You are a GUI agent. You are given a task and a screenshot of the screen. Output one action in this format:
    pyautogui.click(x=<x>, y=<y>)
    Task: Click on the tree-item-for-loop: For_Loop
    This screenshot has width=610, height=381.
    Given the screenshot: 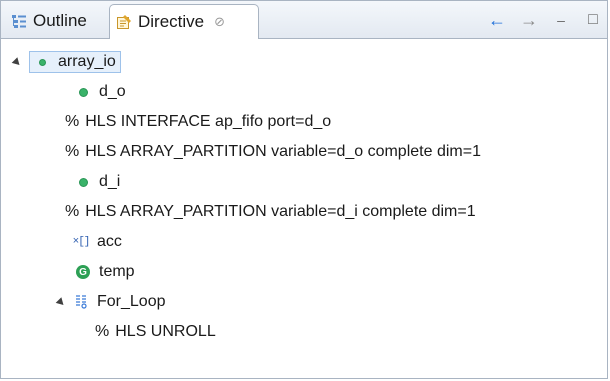 What is the action you would take?
    pyautogui.click(x=110, y=302)
    